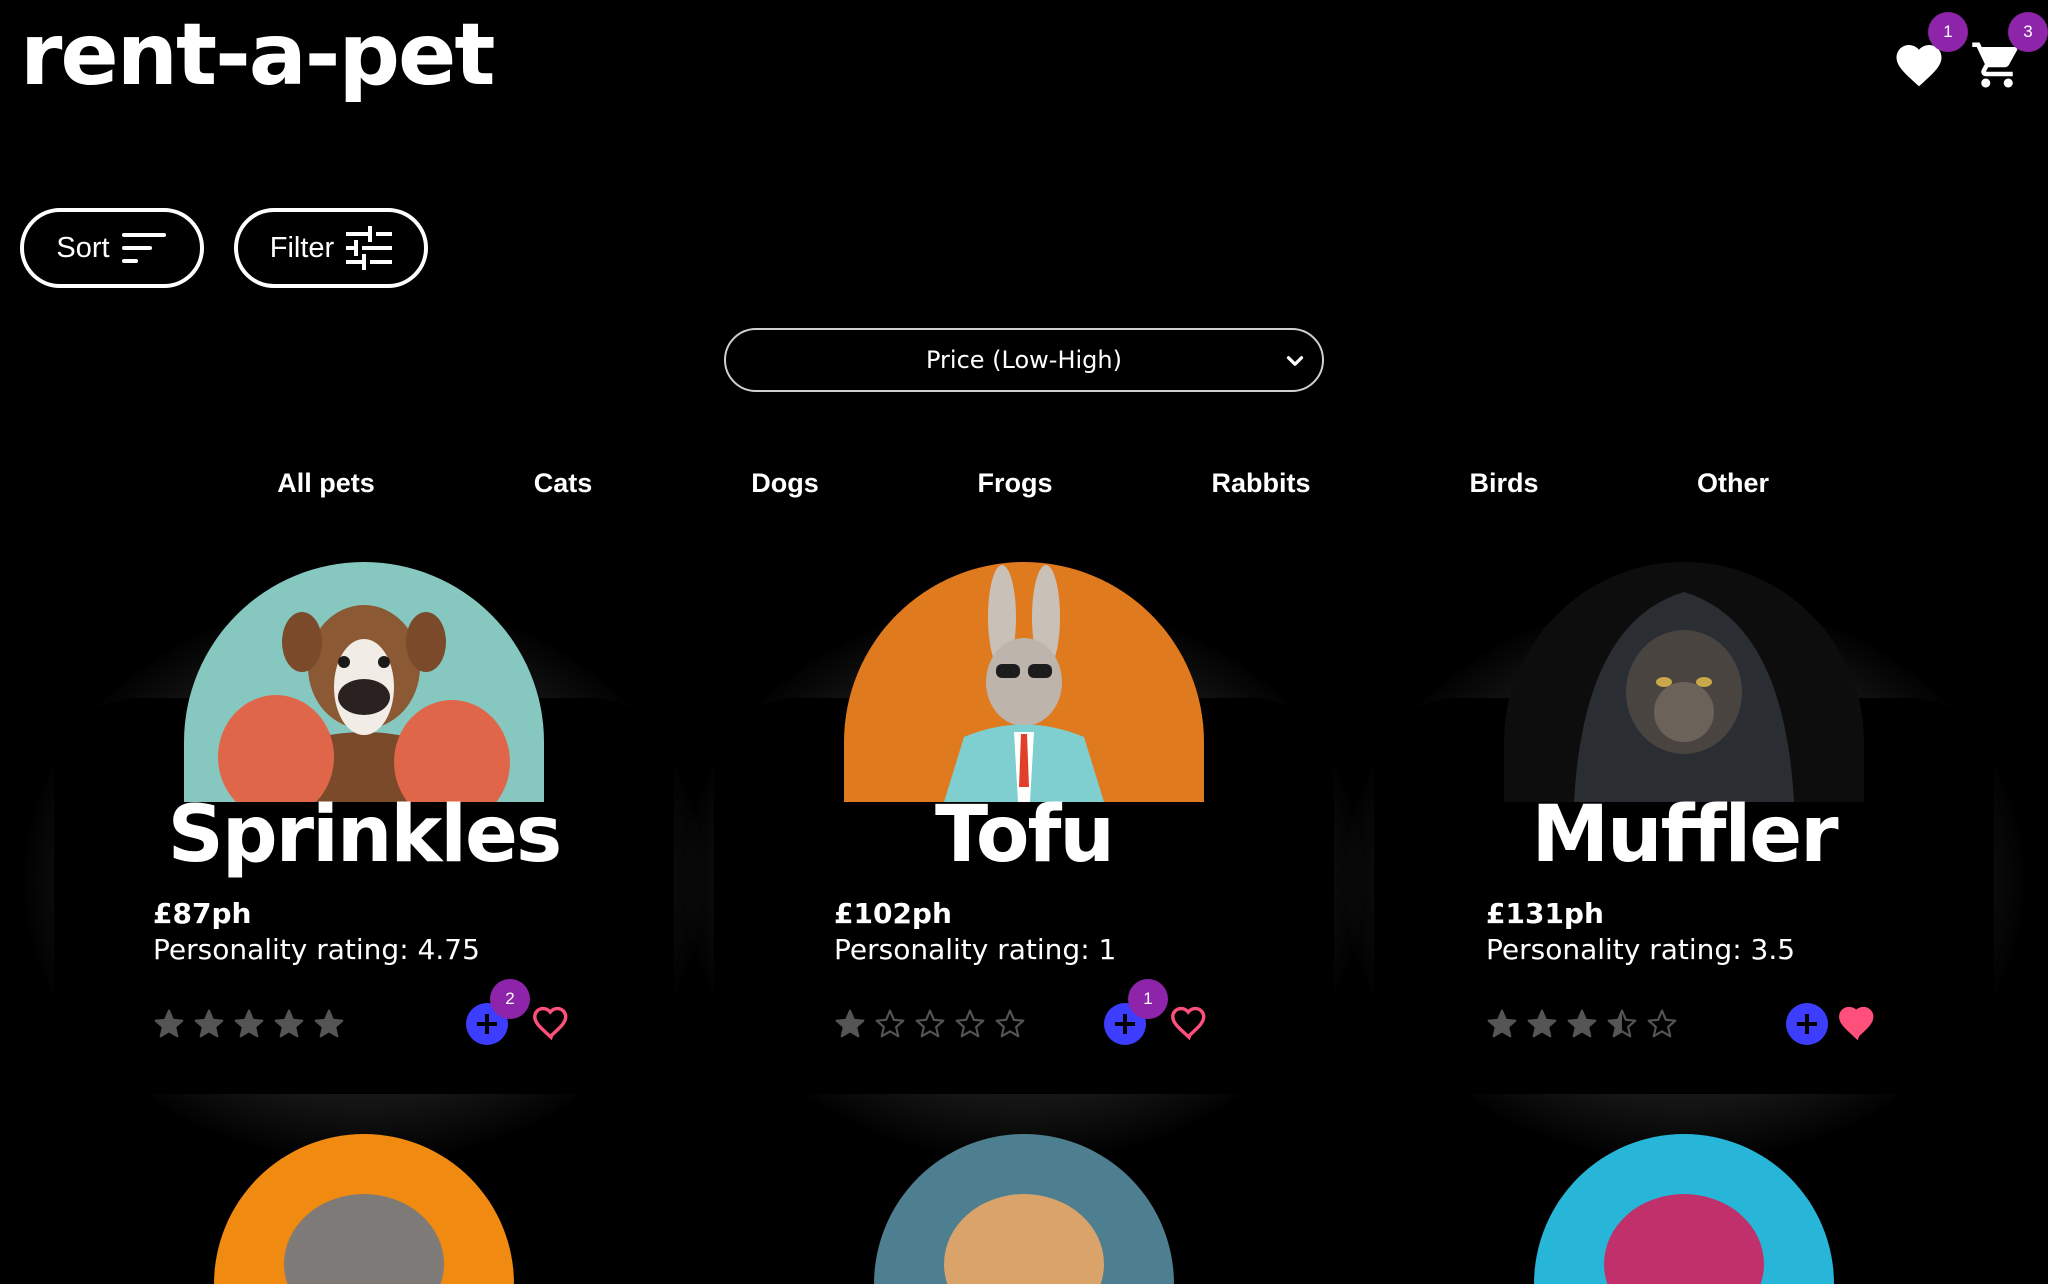 Image resolution: width=2048 pixels, height=1284 pixels. What do you see at coordinates (83, 247) in the screenshot?
I see `sort-button-label: Sort` at bounding box center [83, 247].